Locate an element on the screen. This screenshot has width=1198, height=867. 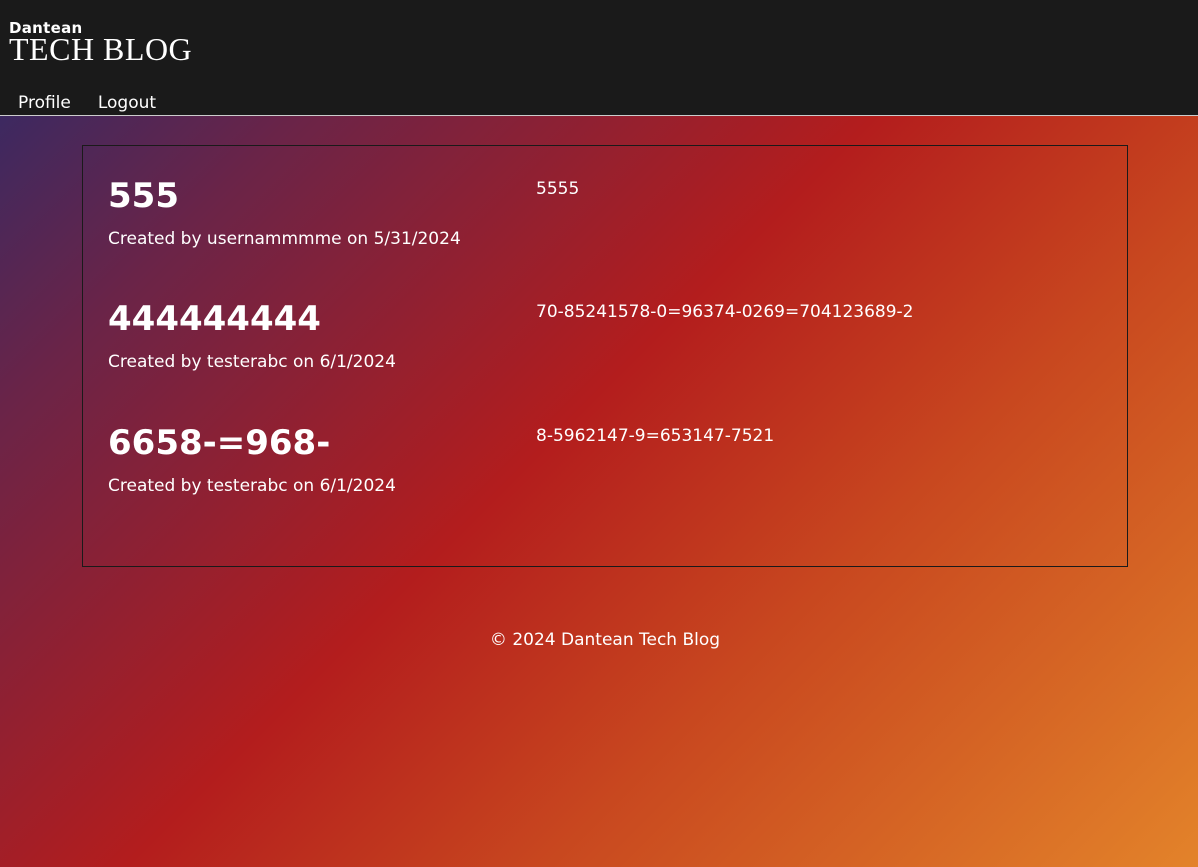
post-title: 6658-=968- is located at coordinates (219, 443).